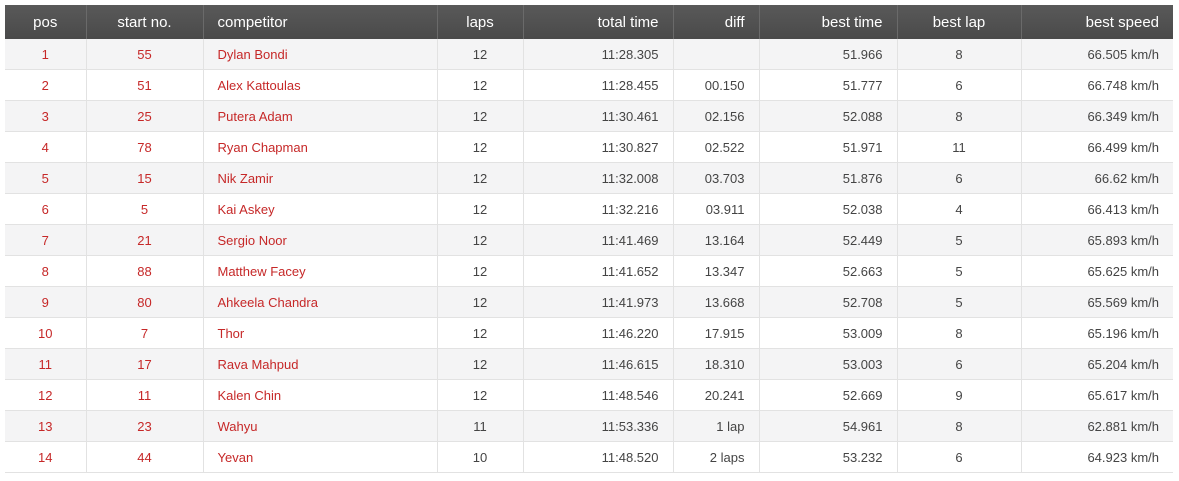  What do you see at coordinates (238, 426) in the screenshot?
I see `competitor-link: Wahyu` at bounding box center [238, 426].